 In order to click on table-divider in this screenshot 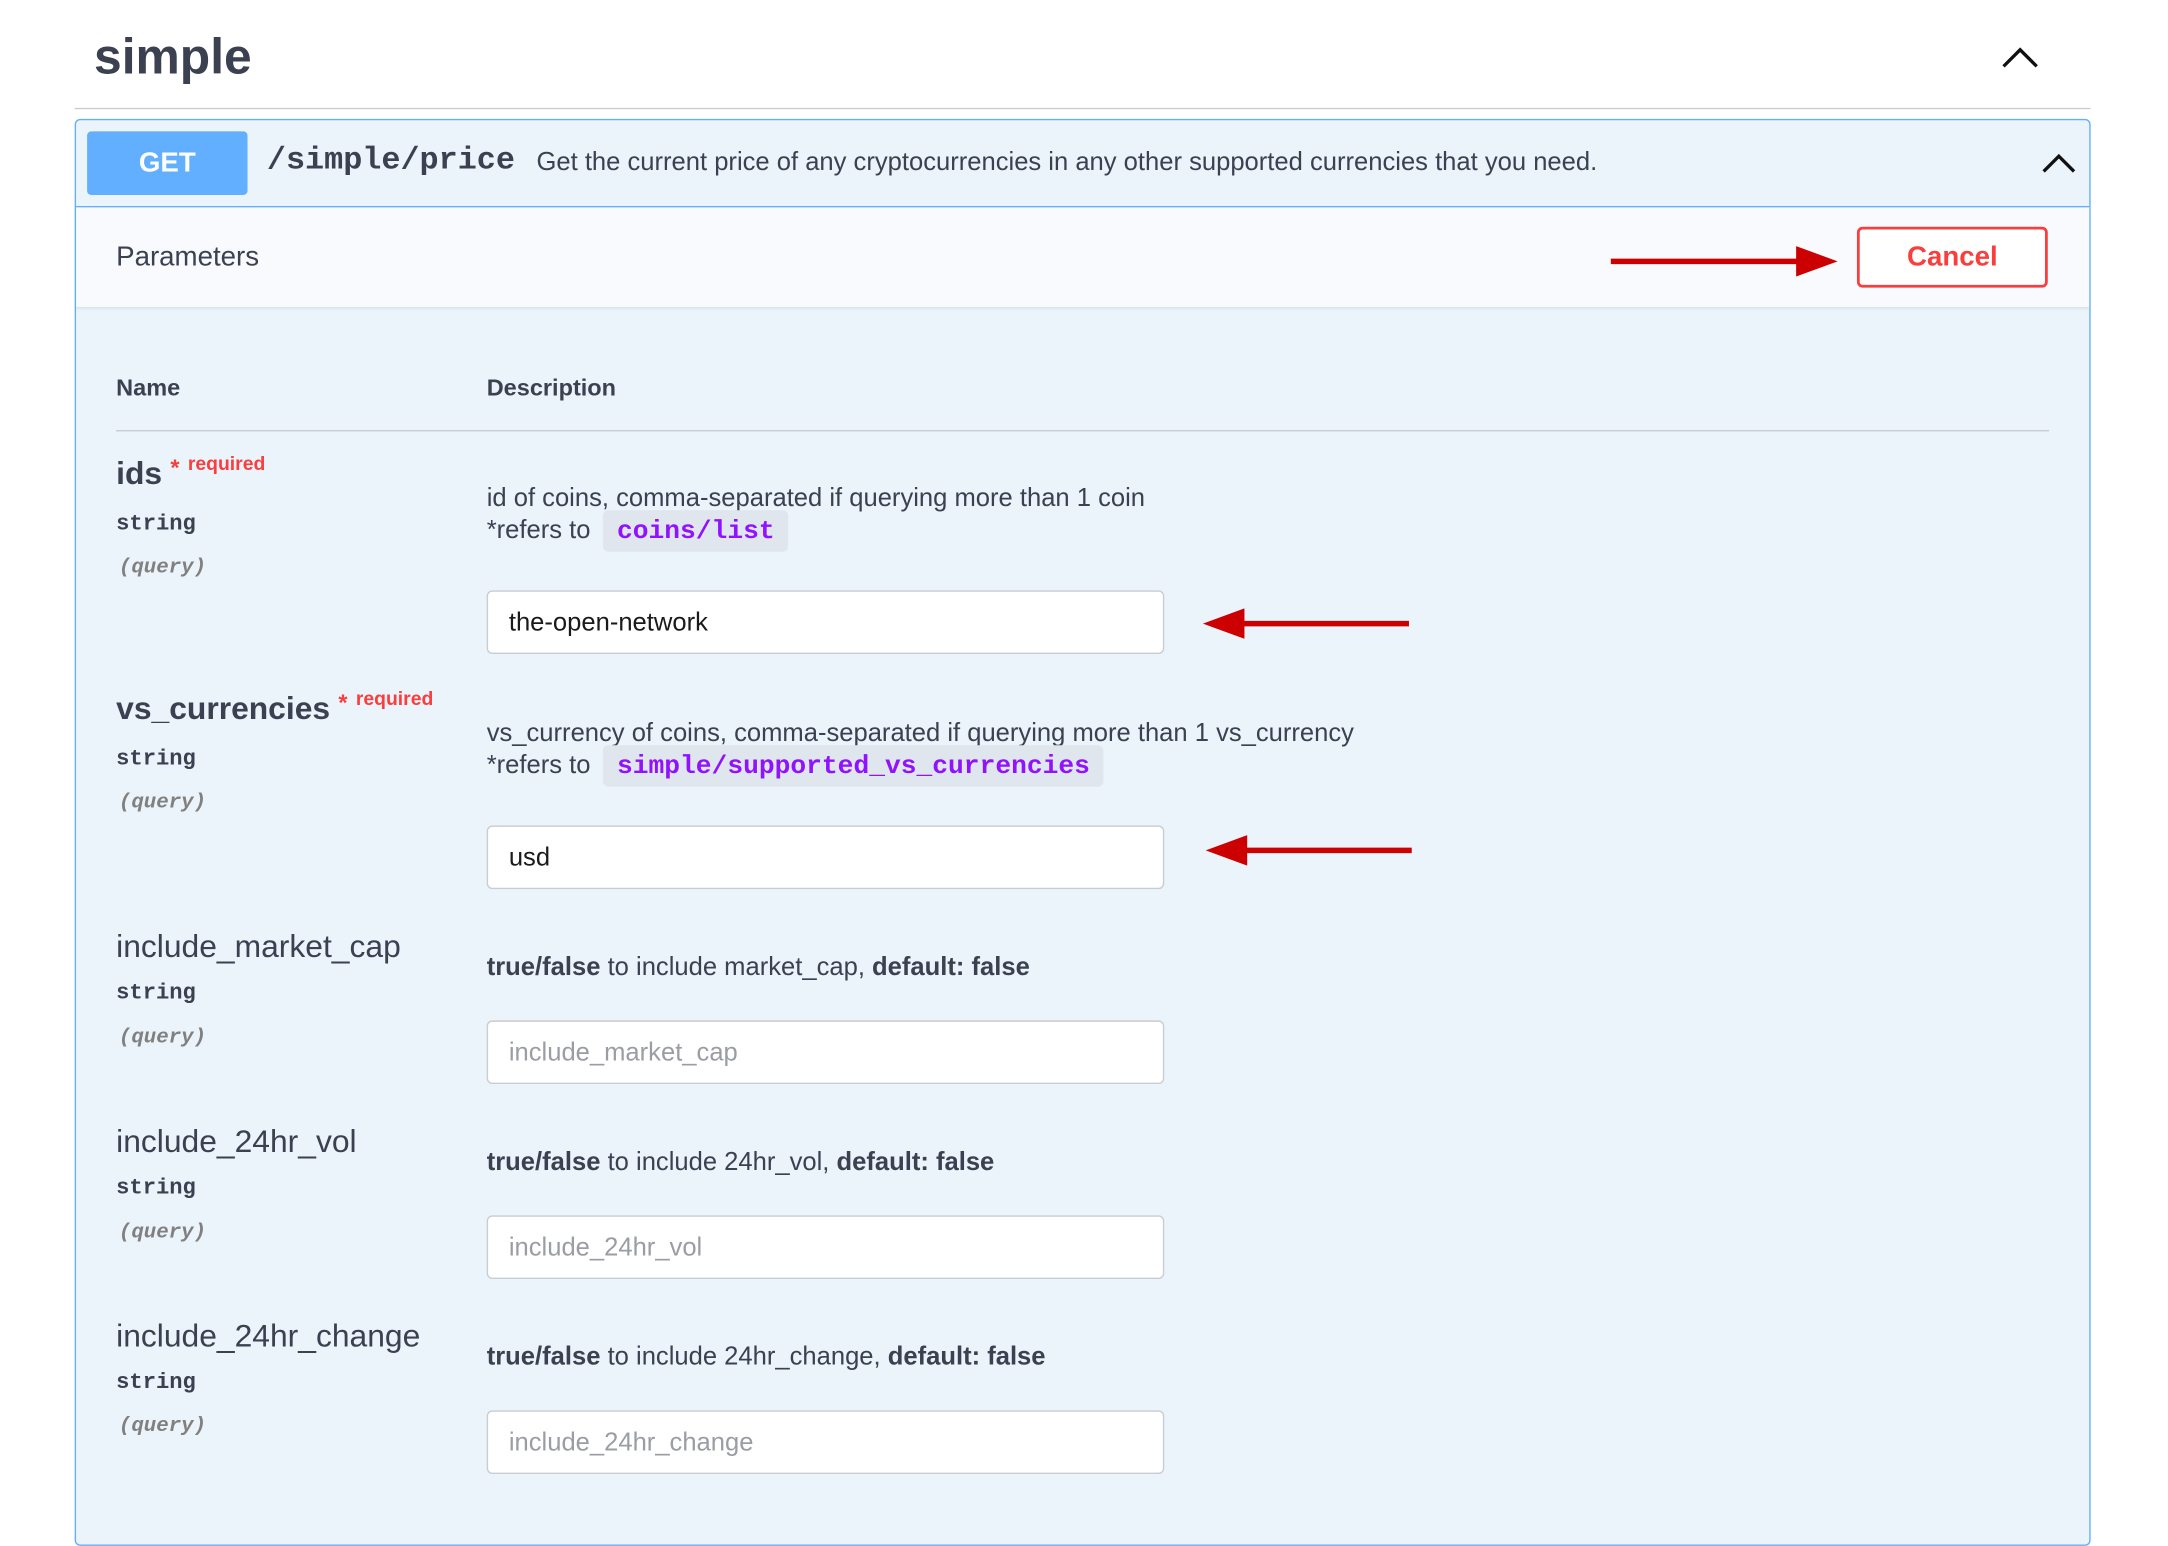, I will do `click(1083, 431)`.